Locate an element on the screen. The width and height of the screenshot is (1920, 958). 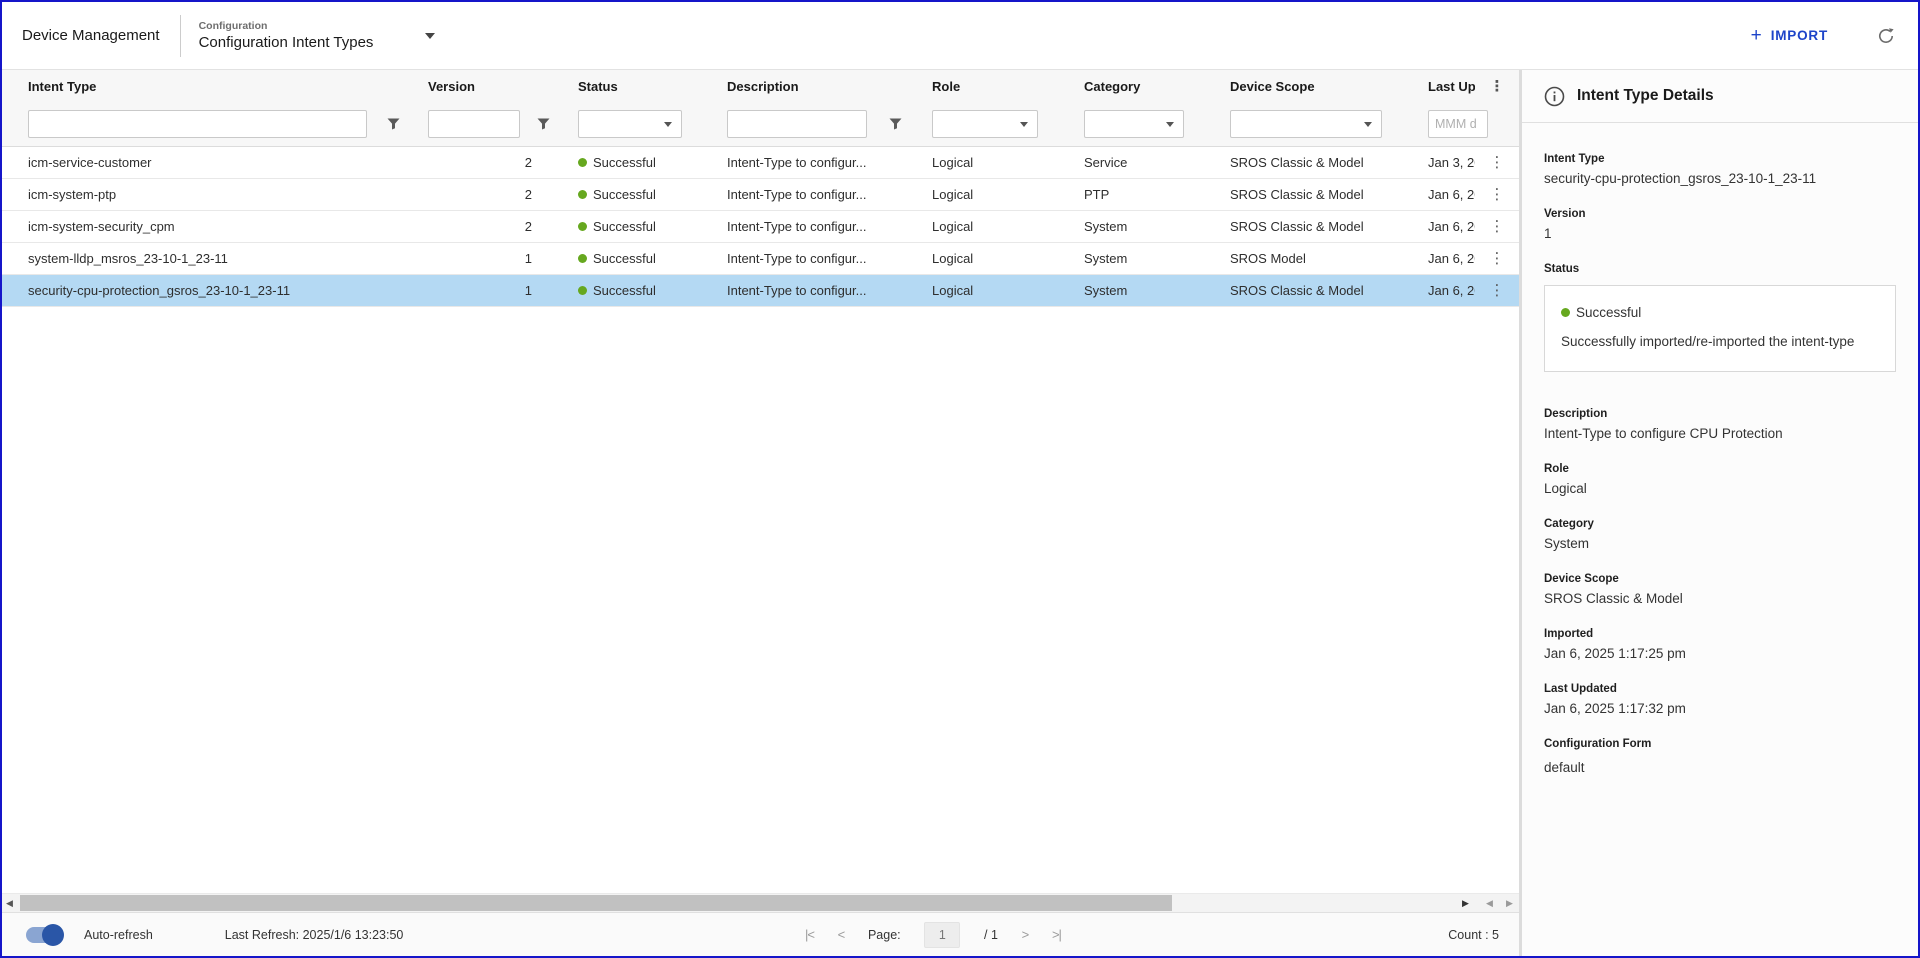
filter-select-status is located at coordinates (630, 124).